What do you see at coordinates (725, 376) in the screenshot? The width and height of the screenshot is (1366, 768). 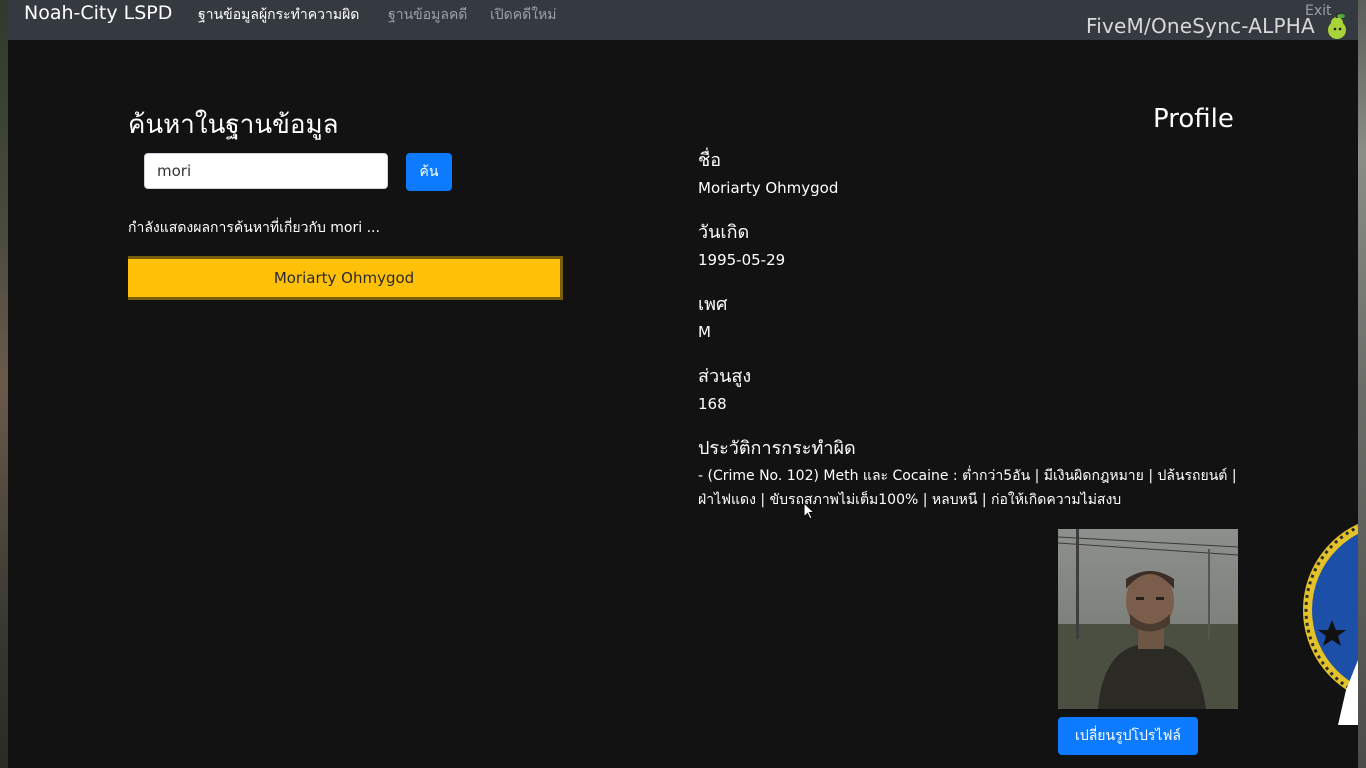 I see `height-label: ส่วนสูง` at bounding box center [725, 376].